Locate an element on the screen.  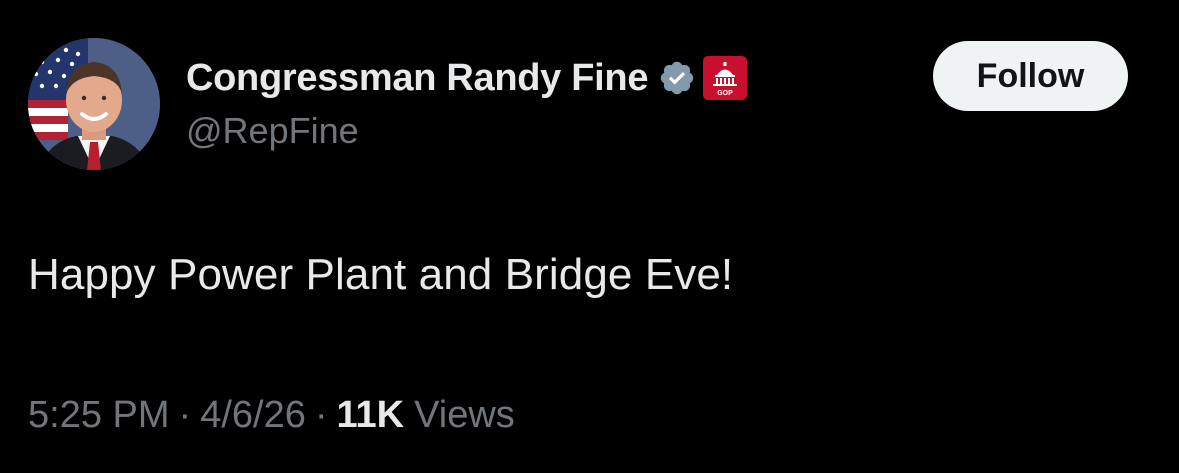
tweet-time: 5:25 PM is located at coordinates (99, 415).